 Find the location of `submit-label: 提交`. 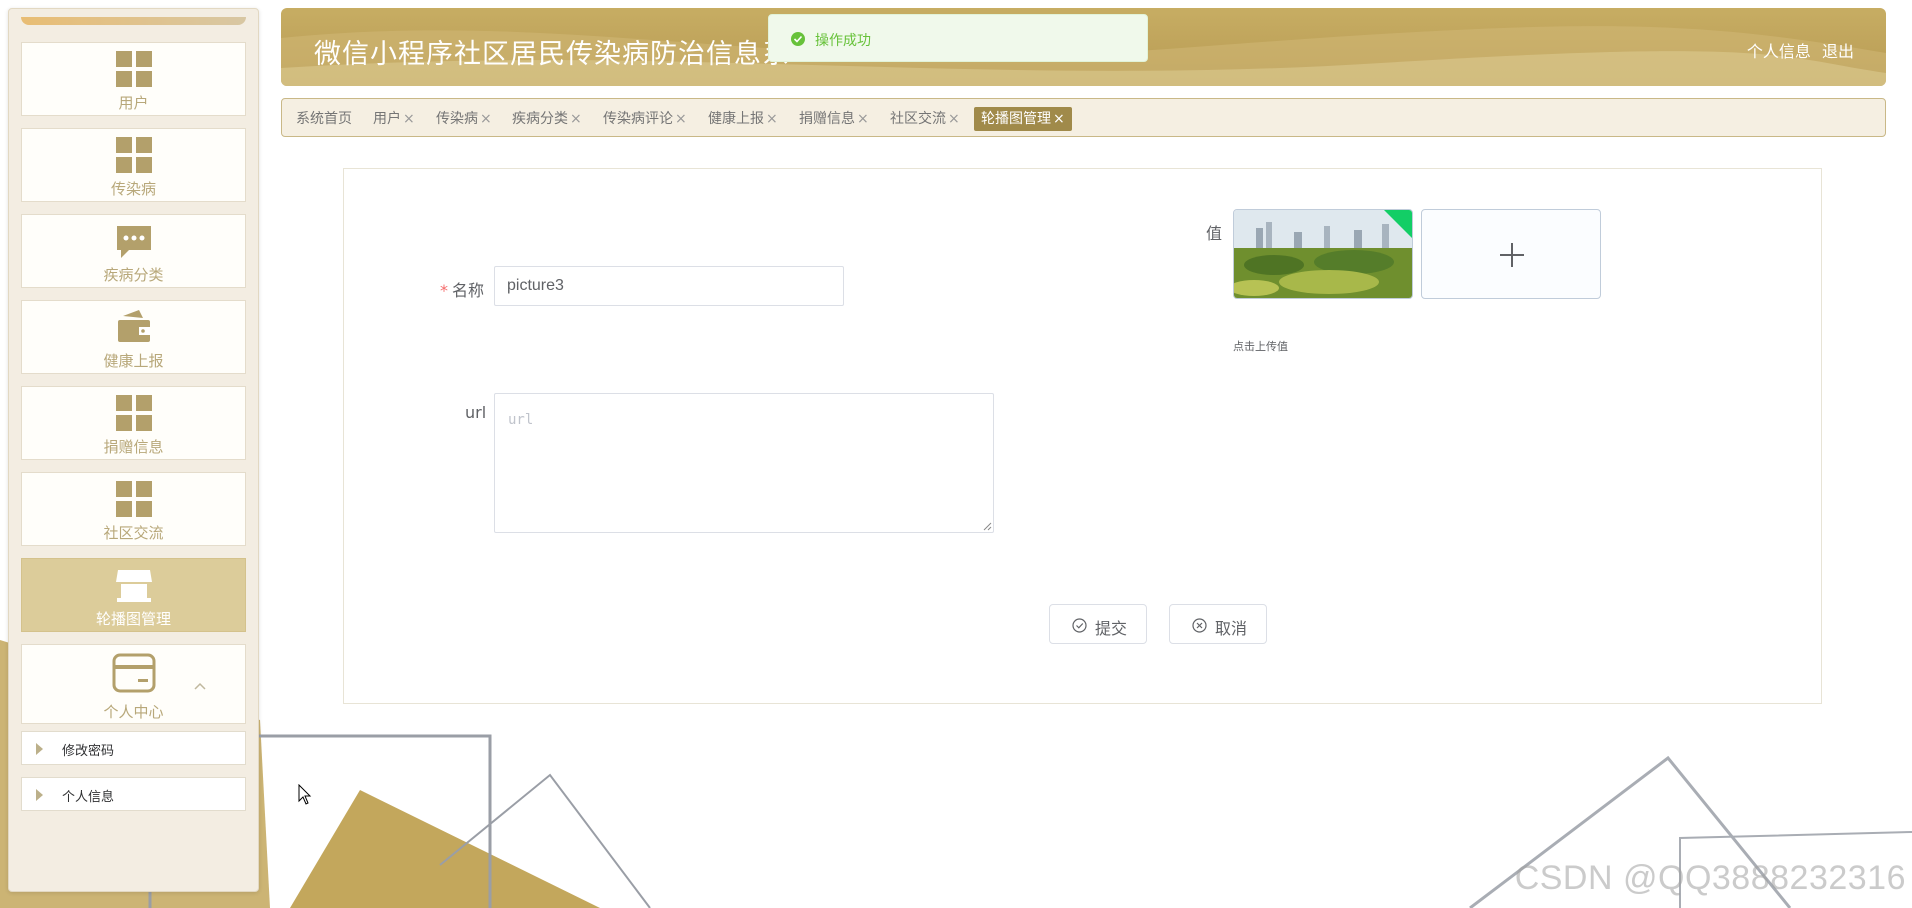

submit-label: 提交 is located at coordinates (1111, 628).